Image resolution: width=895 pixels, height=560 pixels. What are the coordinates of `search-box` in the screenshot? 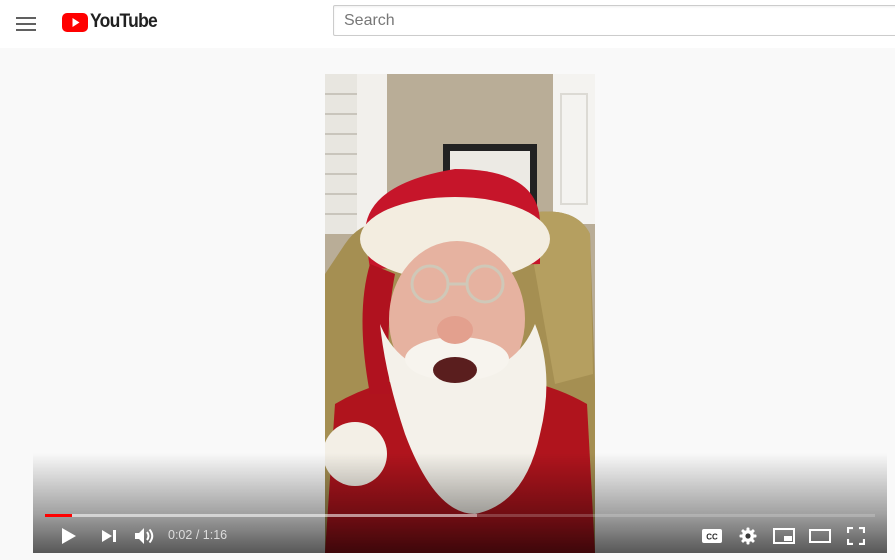 It's located at (614, 20).